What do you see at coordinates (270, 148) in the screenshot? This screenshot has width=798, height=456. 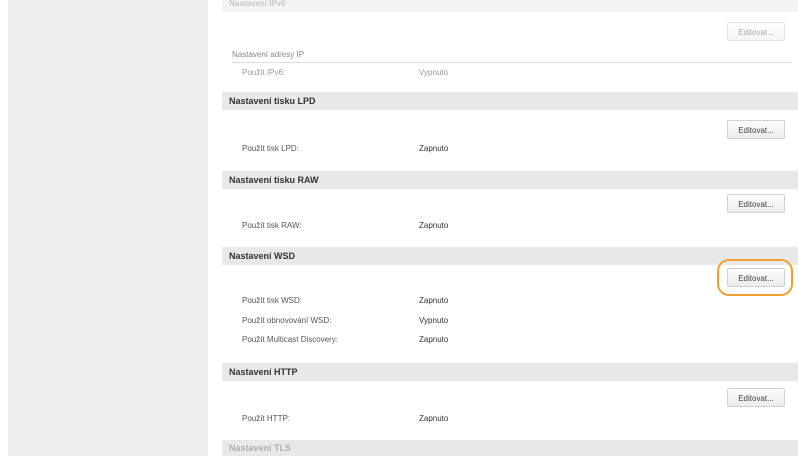 I see `lpd-label: Použít tisk LPD:` at bounding box center [270, 148].